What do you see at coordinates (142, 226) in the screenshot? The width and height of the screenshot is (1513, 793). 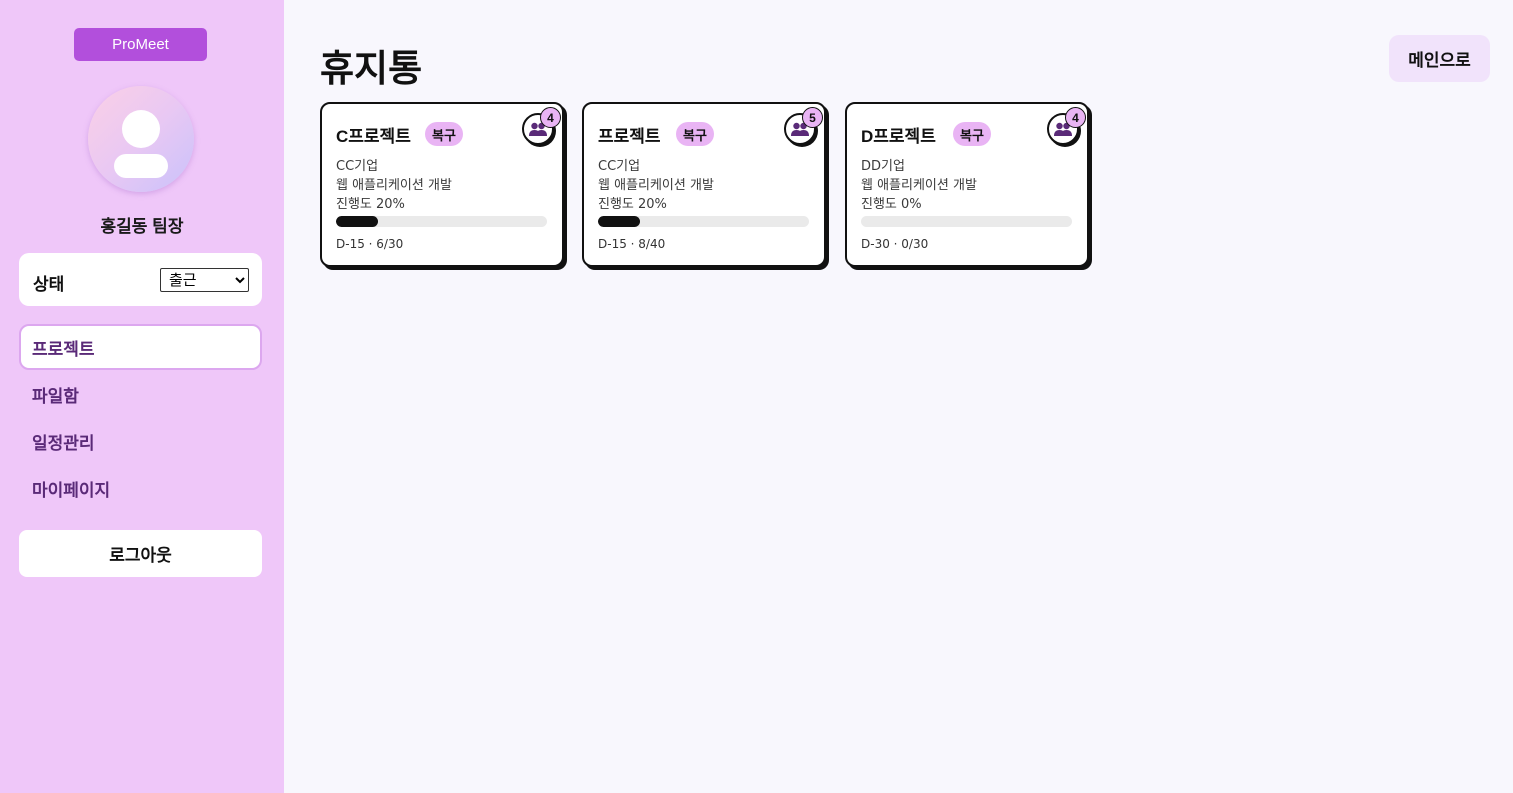 I see `user-name: 홍길동 팀장` at bounding box center [142, 226].